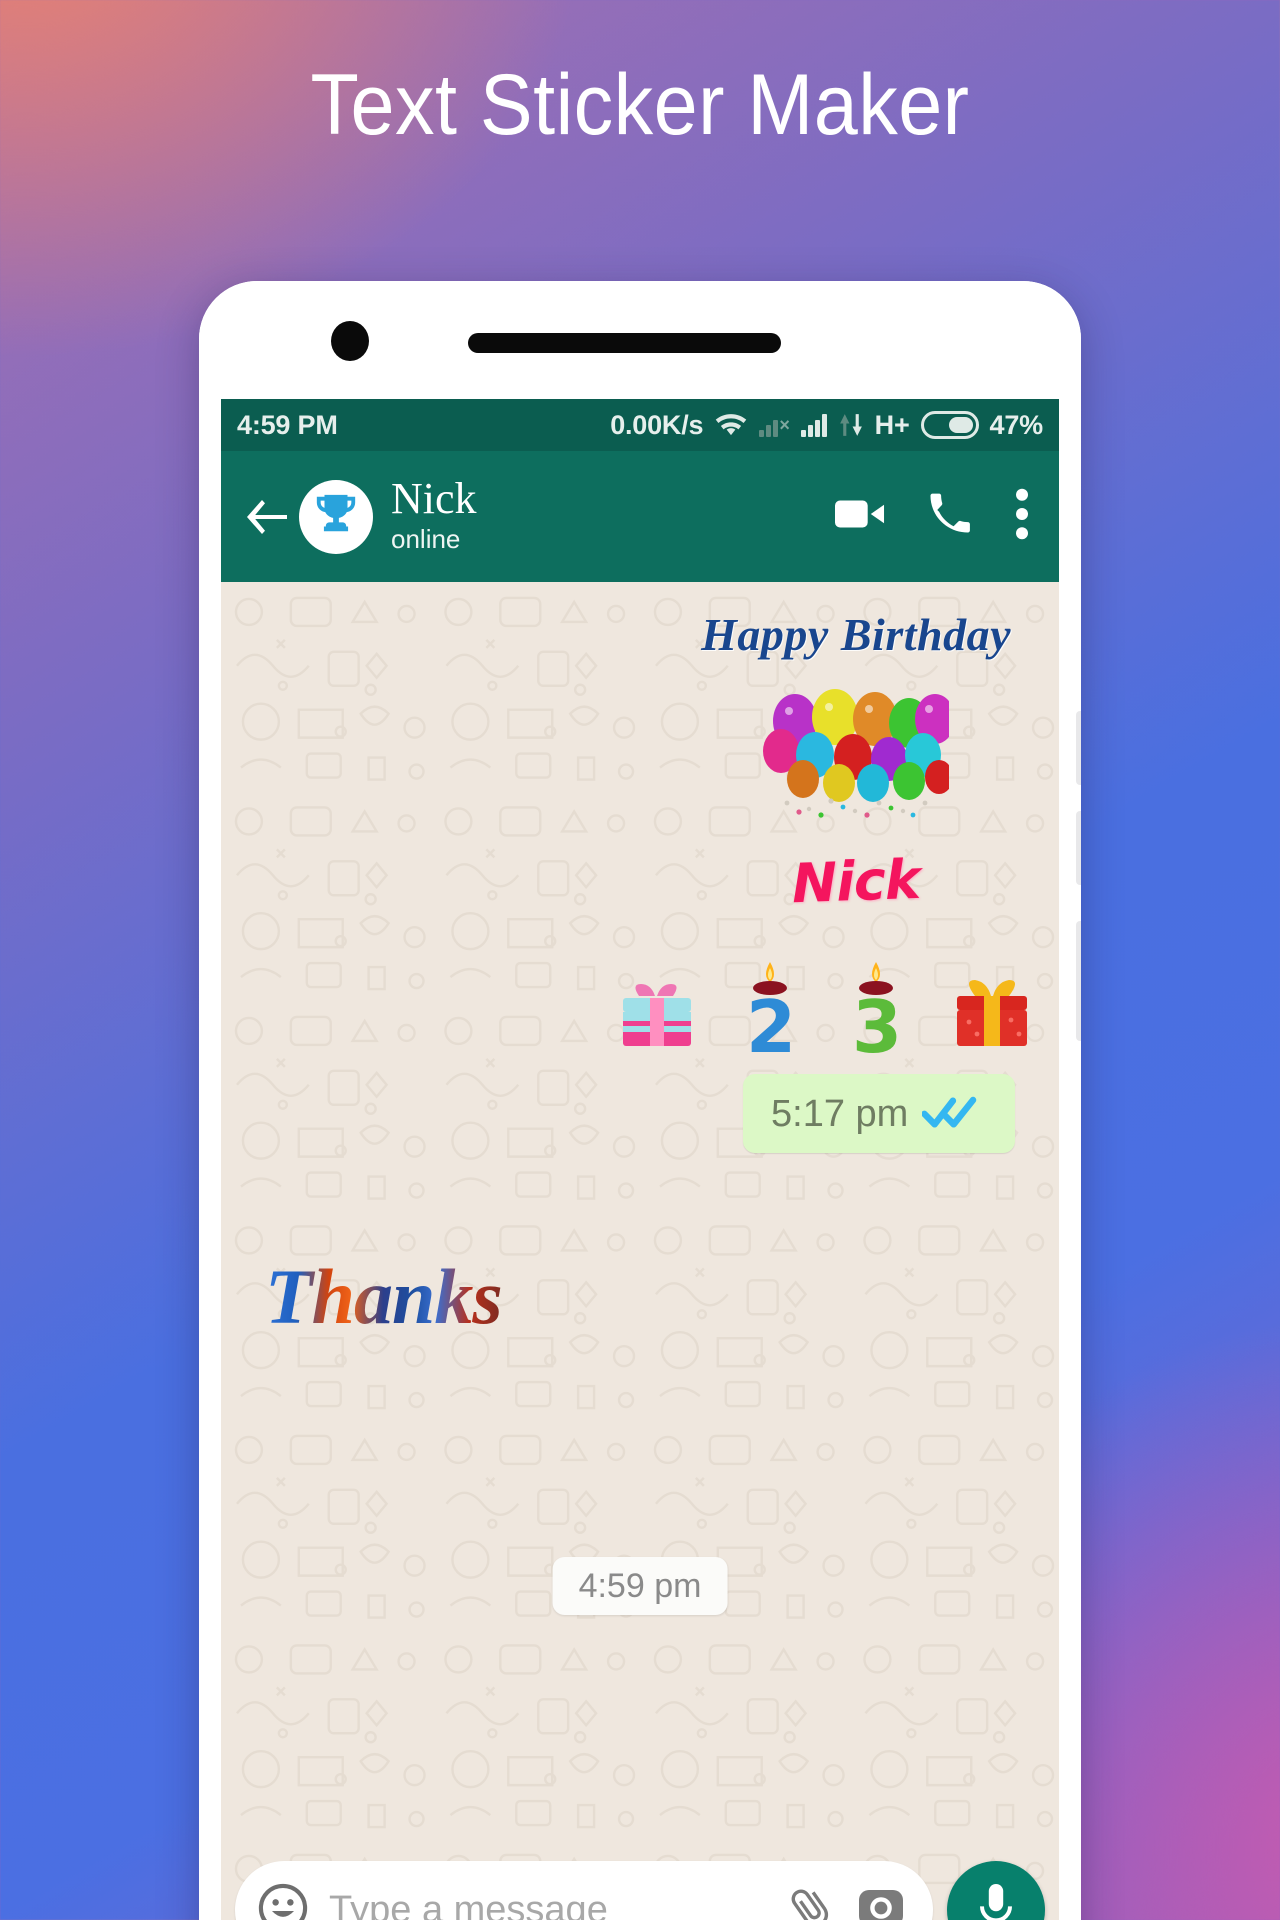  I want to click on front-camera-icon, so click(350, 341).